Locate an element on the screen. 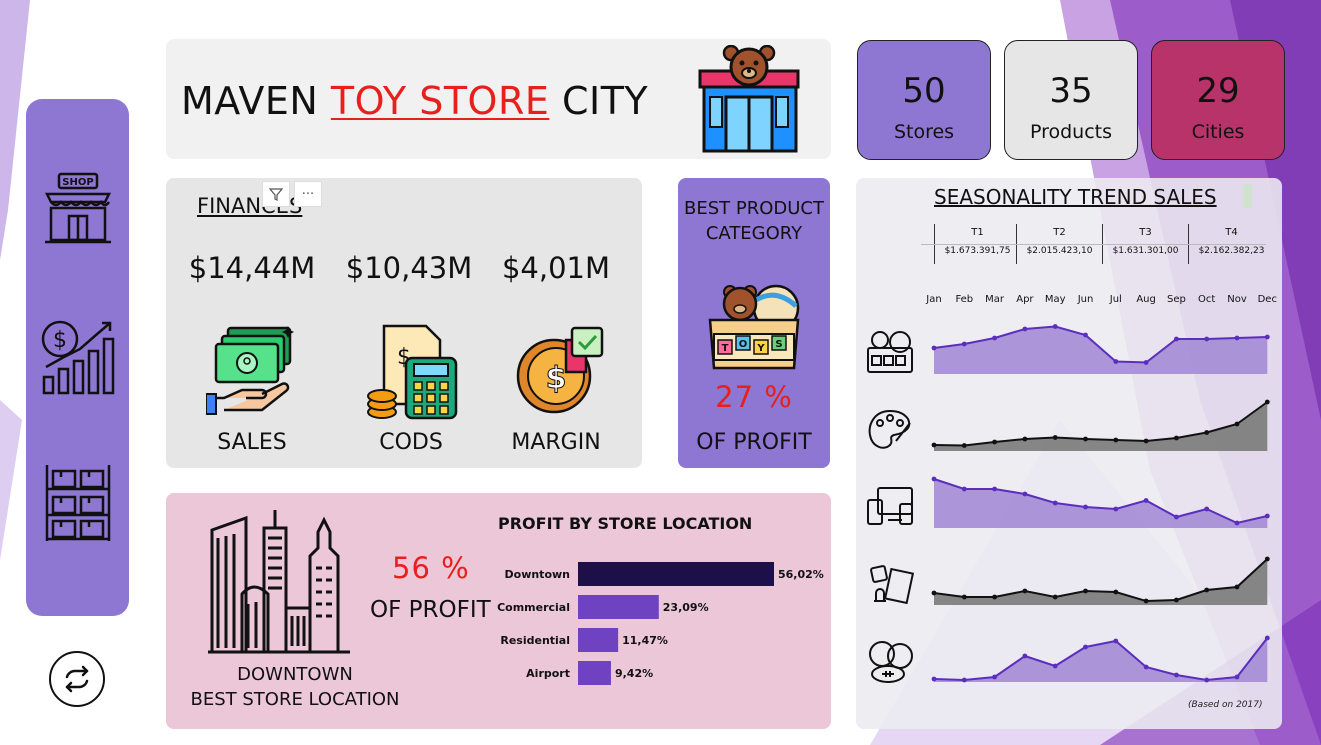  nav-shop-button: SHOP is located at coordinates (78, 209).